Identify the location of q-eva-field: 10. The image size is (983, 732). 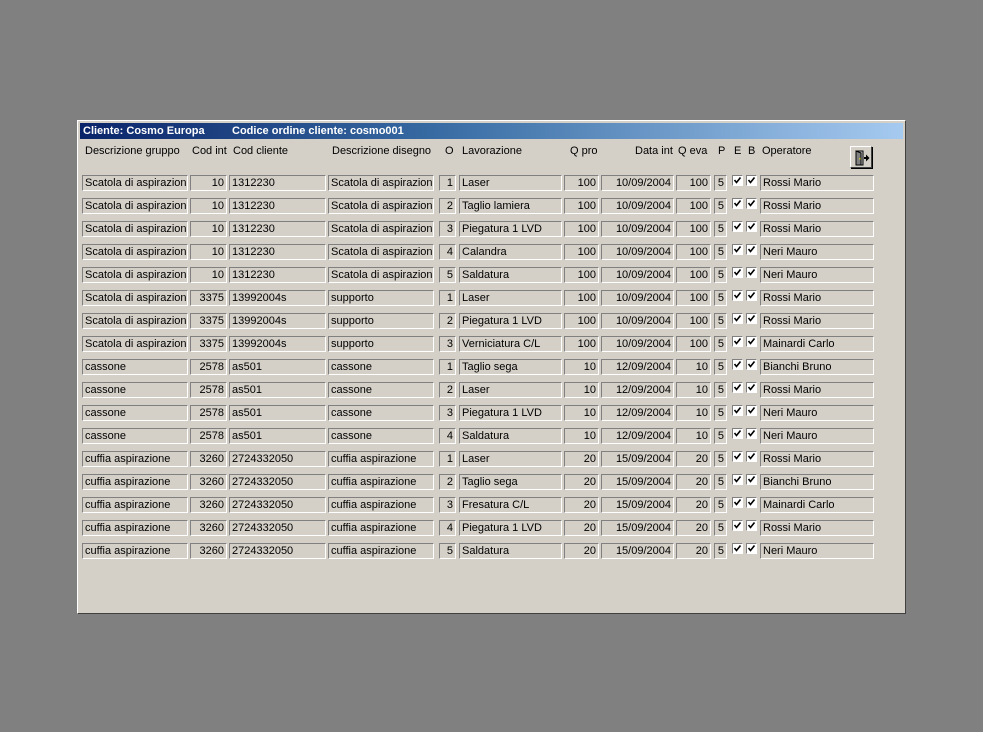
(693, 390).